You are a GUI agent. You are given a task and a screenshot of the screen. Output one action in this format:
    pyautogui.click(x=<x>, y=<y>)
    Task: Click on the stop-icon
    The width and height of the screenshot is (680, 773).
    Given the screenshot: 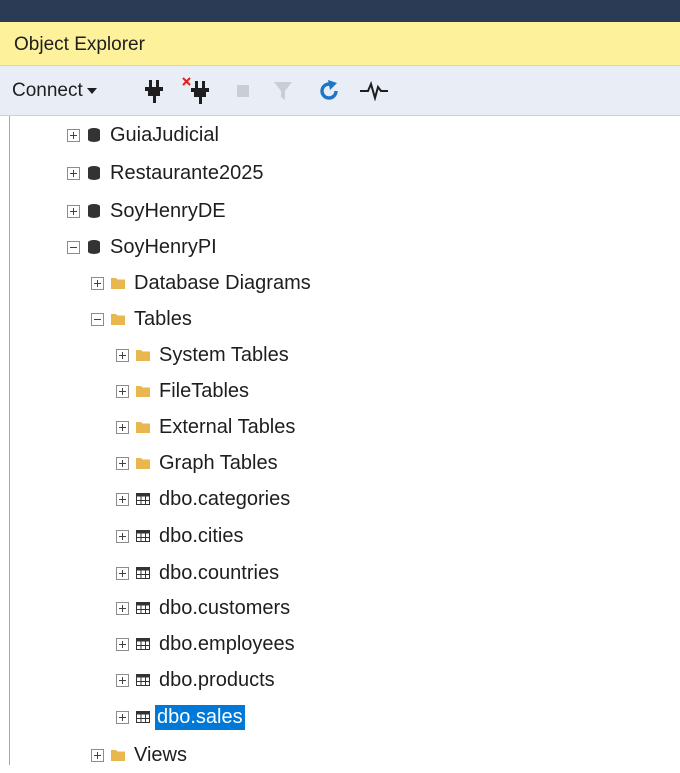 What is the action you would take?
    pyautogui.click(x=243, y=91)
    